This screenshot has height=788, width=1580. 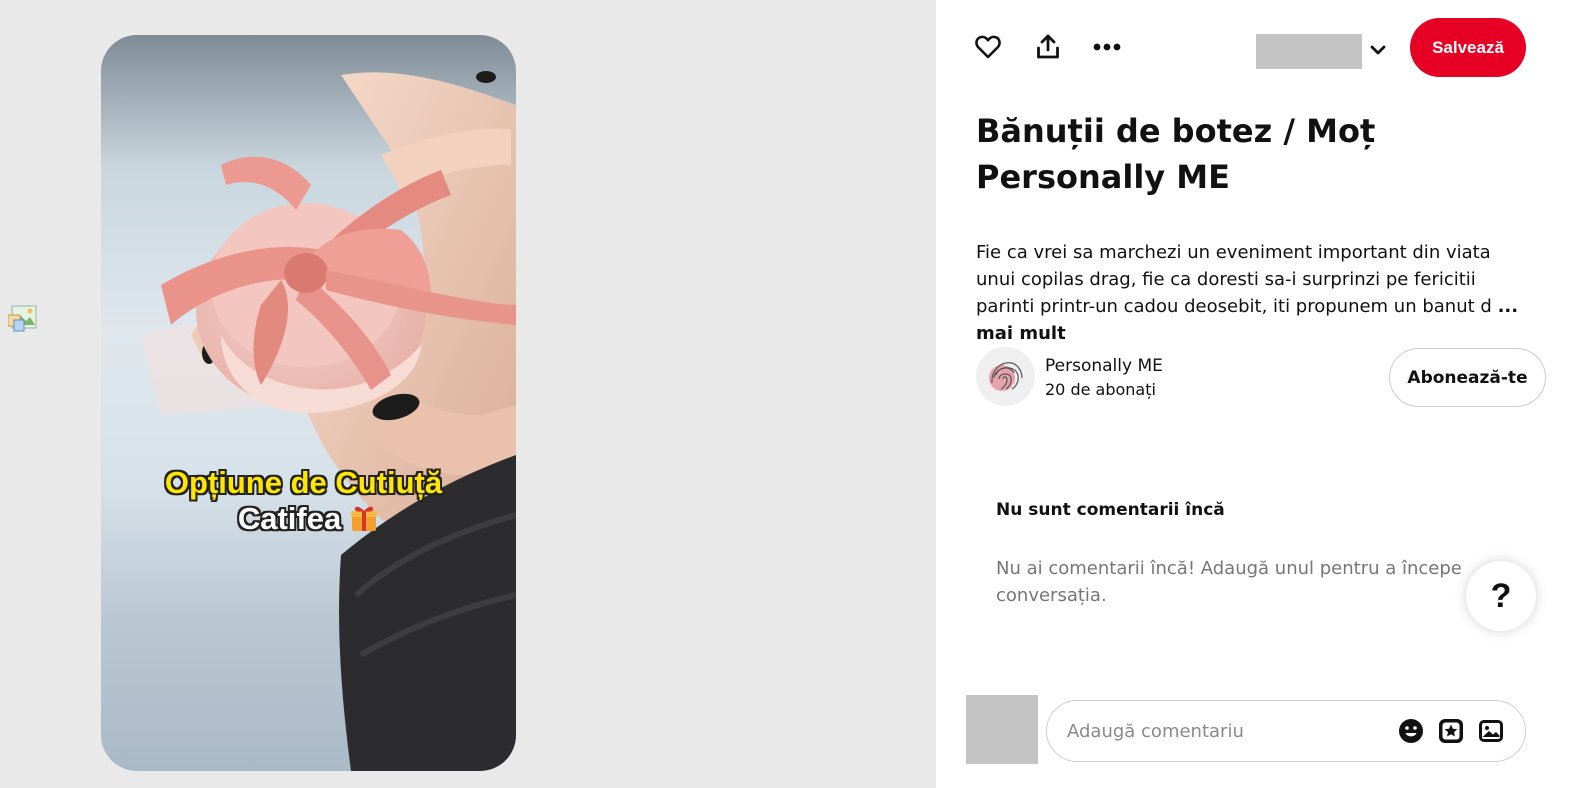 I want to click on comment-box, so click(x=1286, y=731).